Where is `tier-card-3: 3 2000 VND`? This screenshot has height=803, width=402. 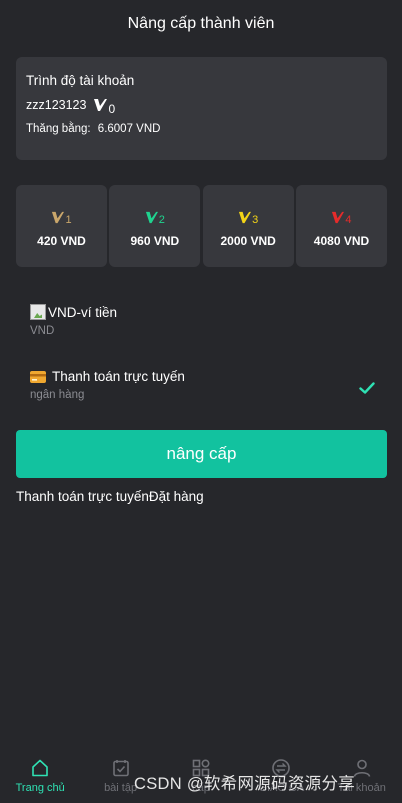 tier-card-3: 3 2000 VND is located at coordinates (248, 226).